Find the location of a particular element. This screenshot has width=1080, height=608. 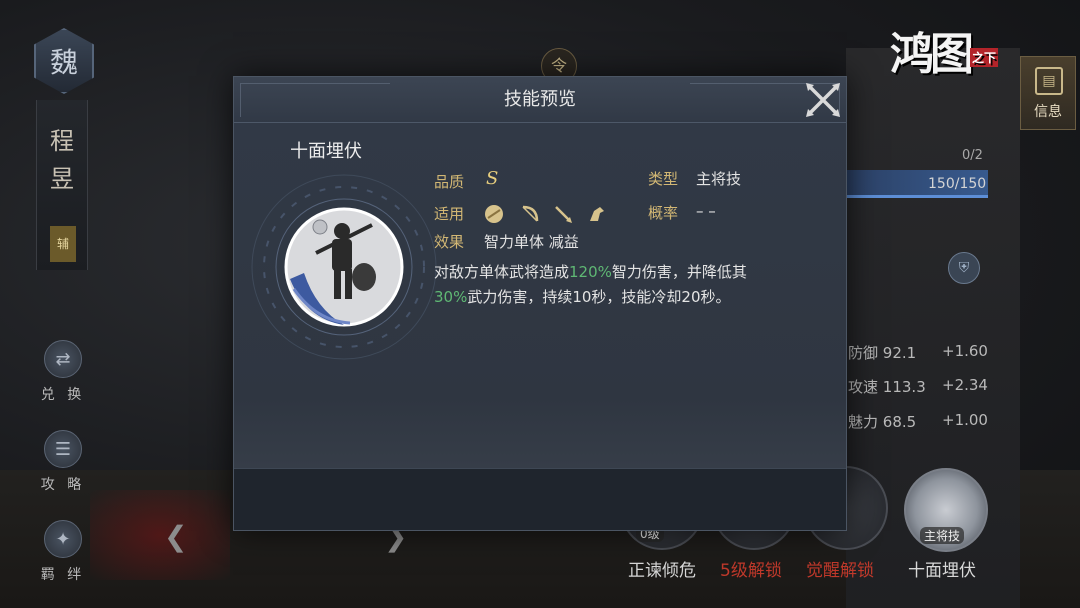

skill-label-1: 正谏倾危 is located at coordinates (662, 571).